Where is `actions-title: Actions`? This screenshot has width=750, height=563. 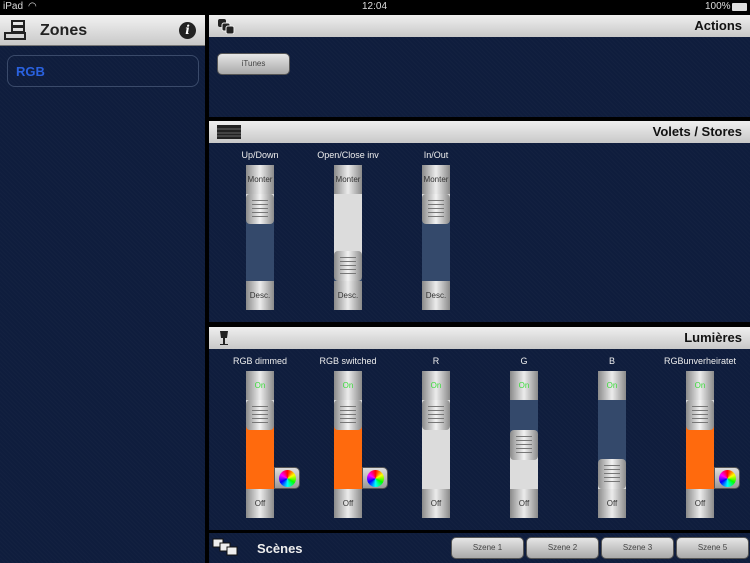 actions-title: Actions is located at coordinates (718, 25).